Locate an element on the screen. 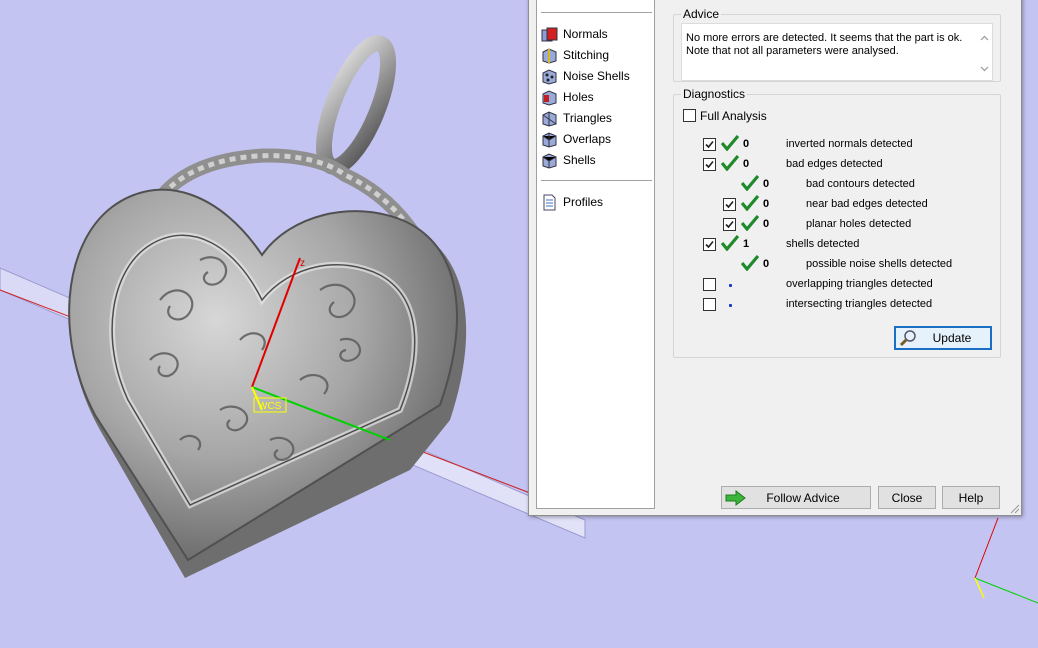 The height and width of the screenshot is (648, 1038). nav-item-normals: Normals is located at coordinates (596, 34).